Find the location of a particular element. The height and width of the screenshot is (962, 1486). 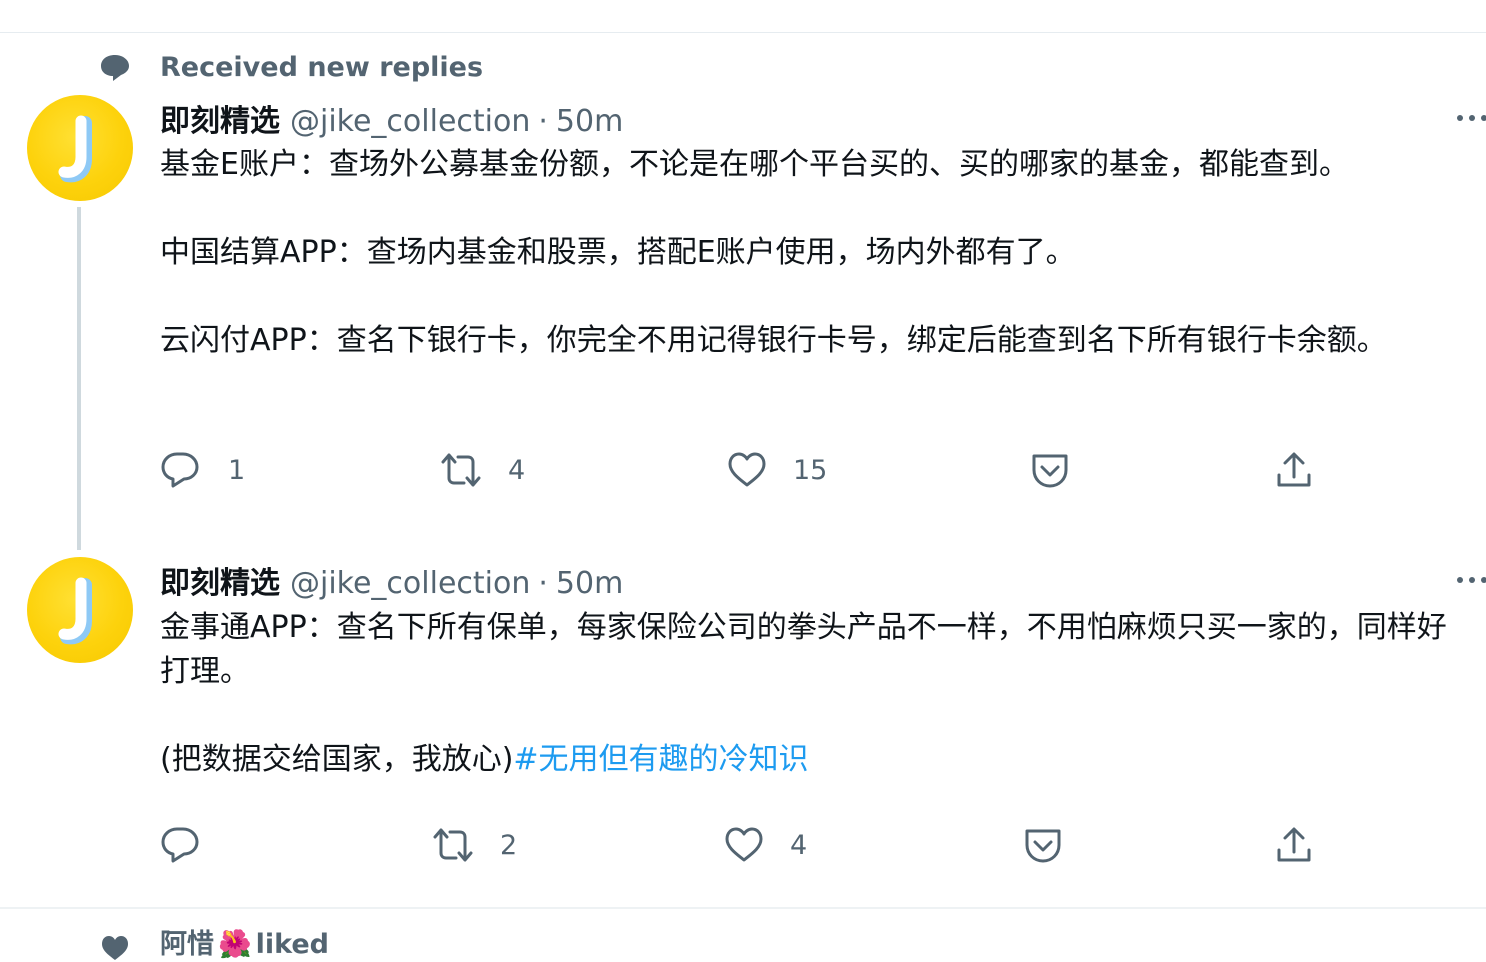

hashtag-link: #无用但有趣的冷知识 is located at coordinates (660, 759).